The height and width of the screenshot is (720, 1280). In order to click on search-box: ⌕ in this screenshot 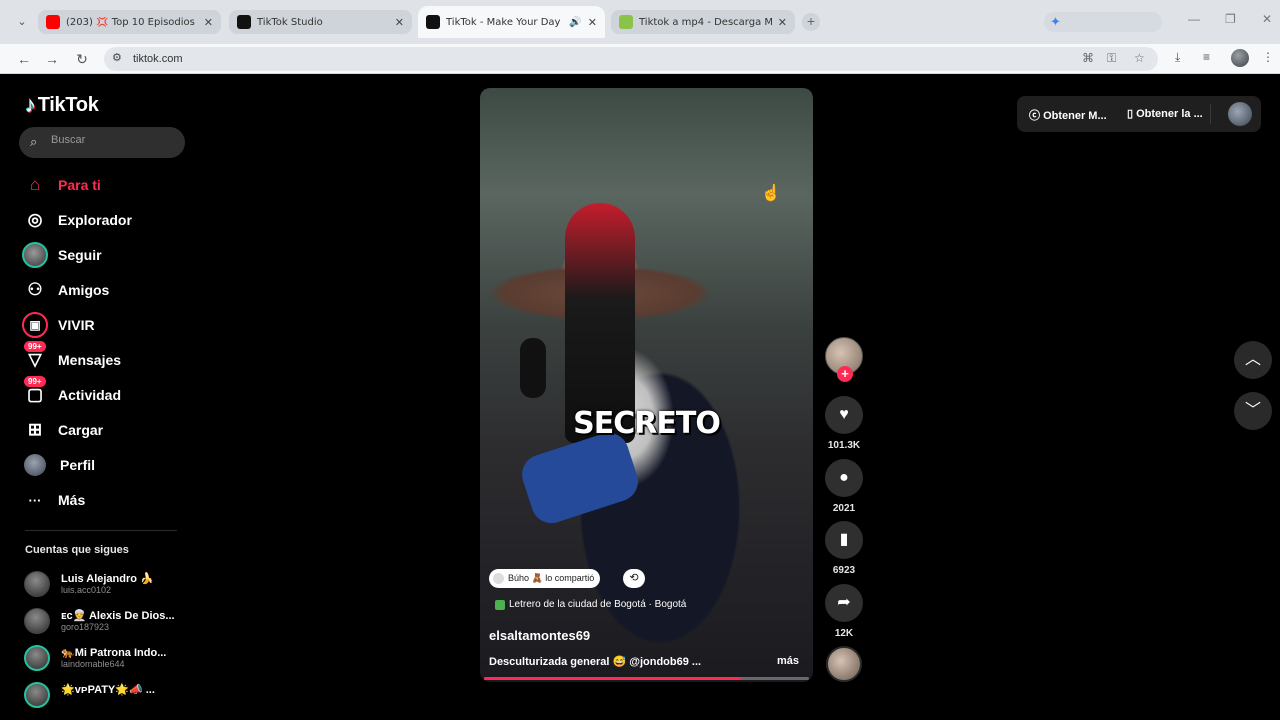, I will do `click(102, 142)`.